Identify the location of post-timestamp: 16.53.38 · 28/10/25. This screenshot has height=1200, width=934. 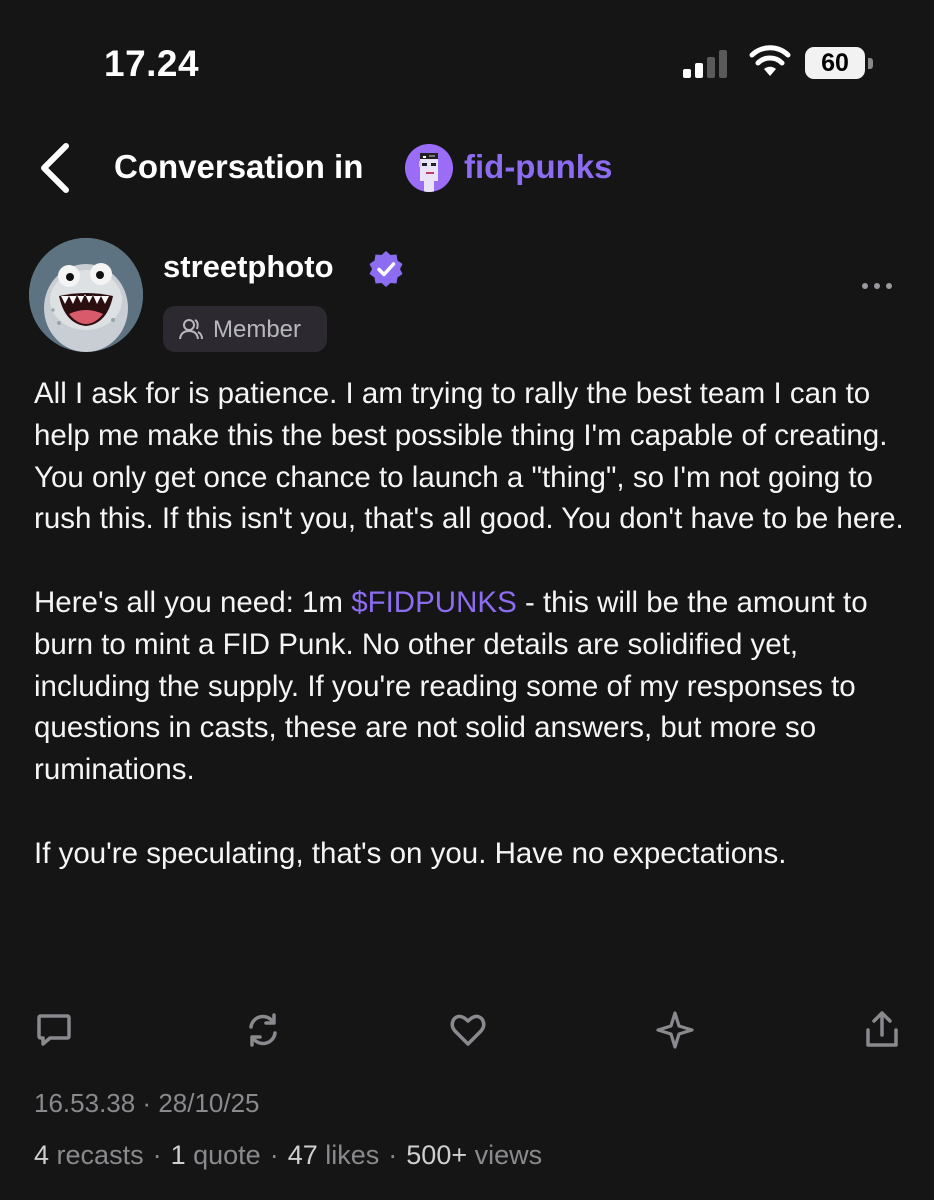
(147, 1103).